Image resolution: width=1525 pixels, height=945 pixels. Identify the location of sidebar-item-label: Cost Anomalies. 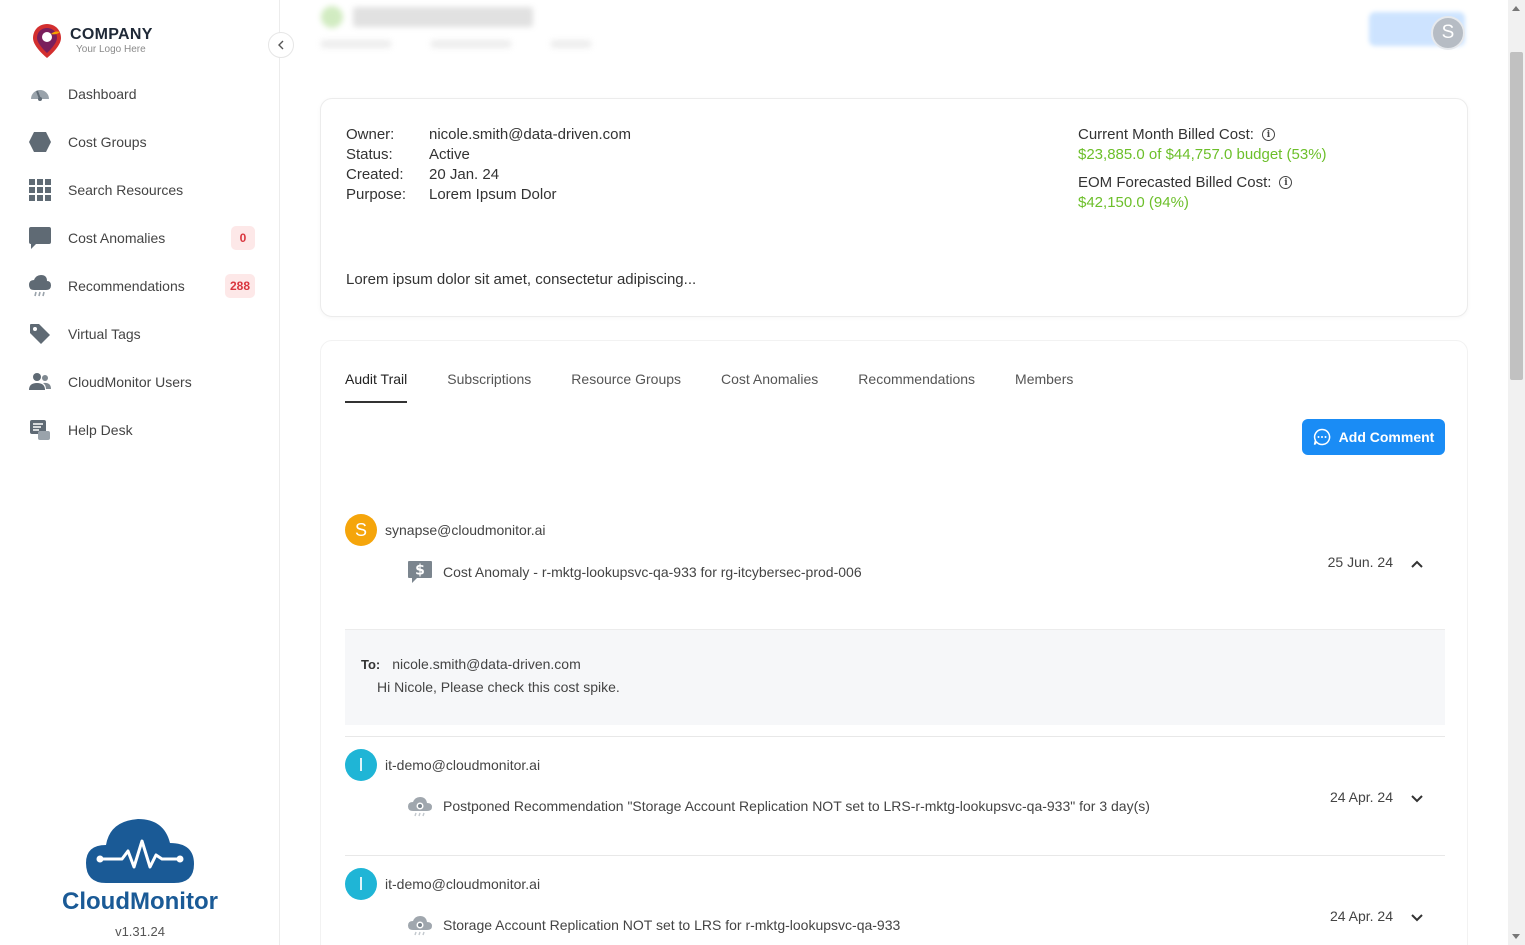
(117, 238).